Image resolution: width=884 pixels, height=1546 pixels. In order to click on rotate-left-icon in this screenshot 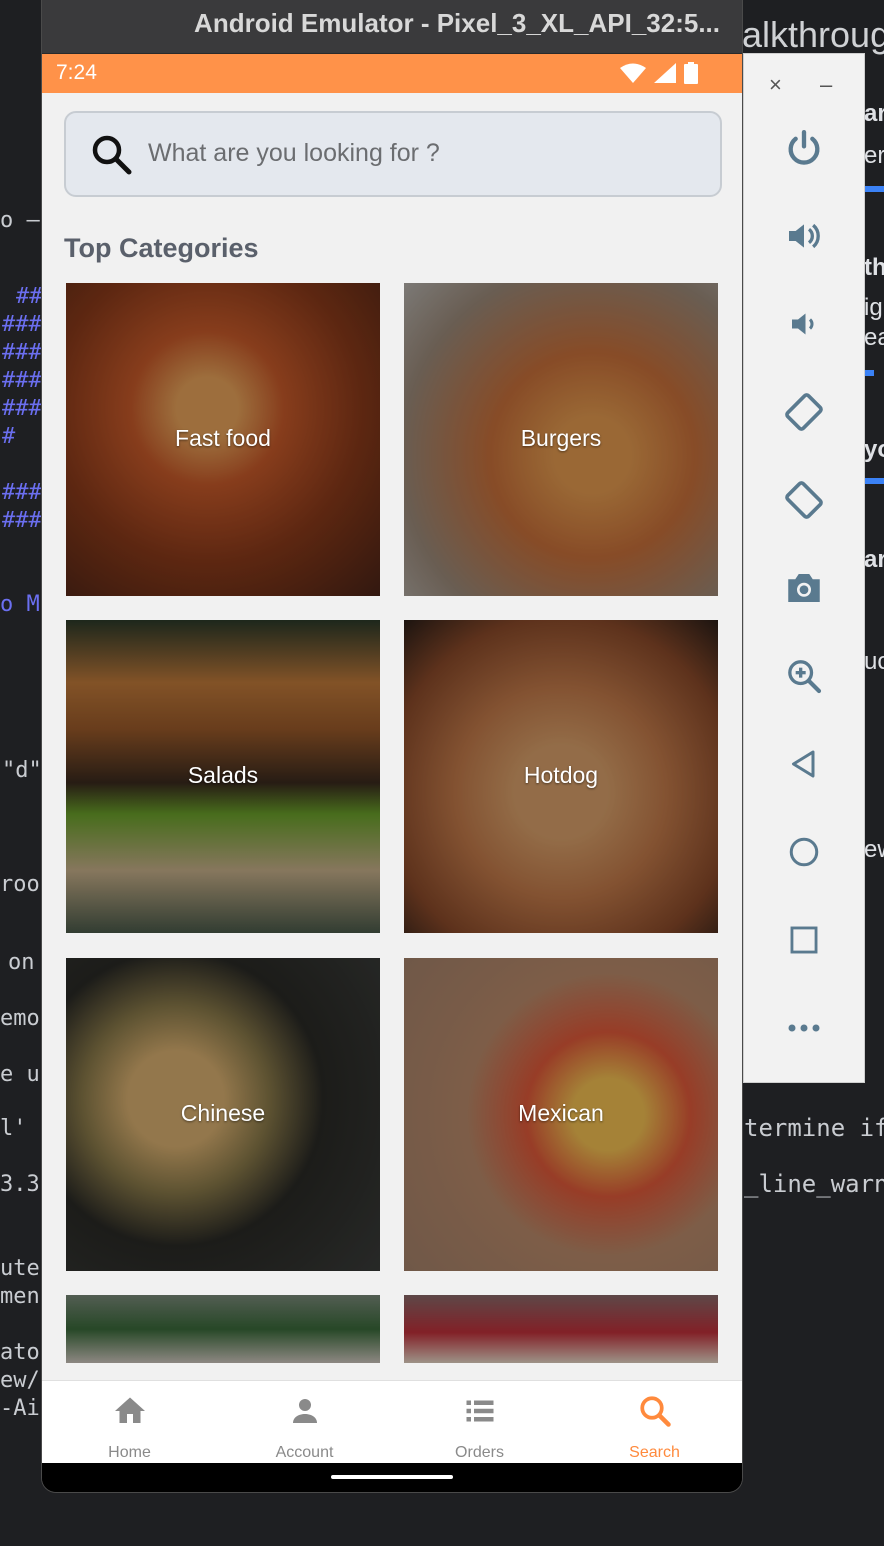, I will do `click(804, 412)`.